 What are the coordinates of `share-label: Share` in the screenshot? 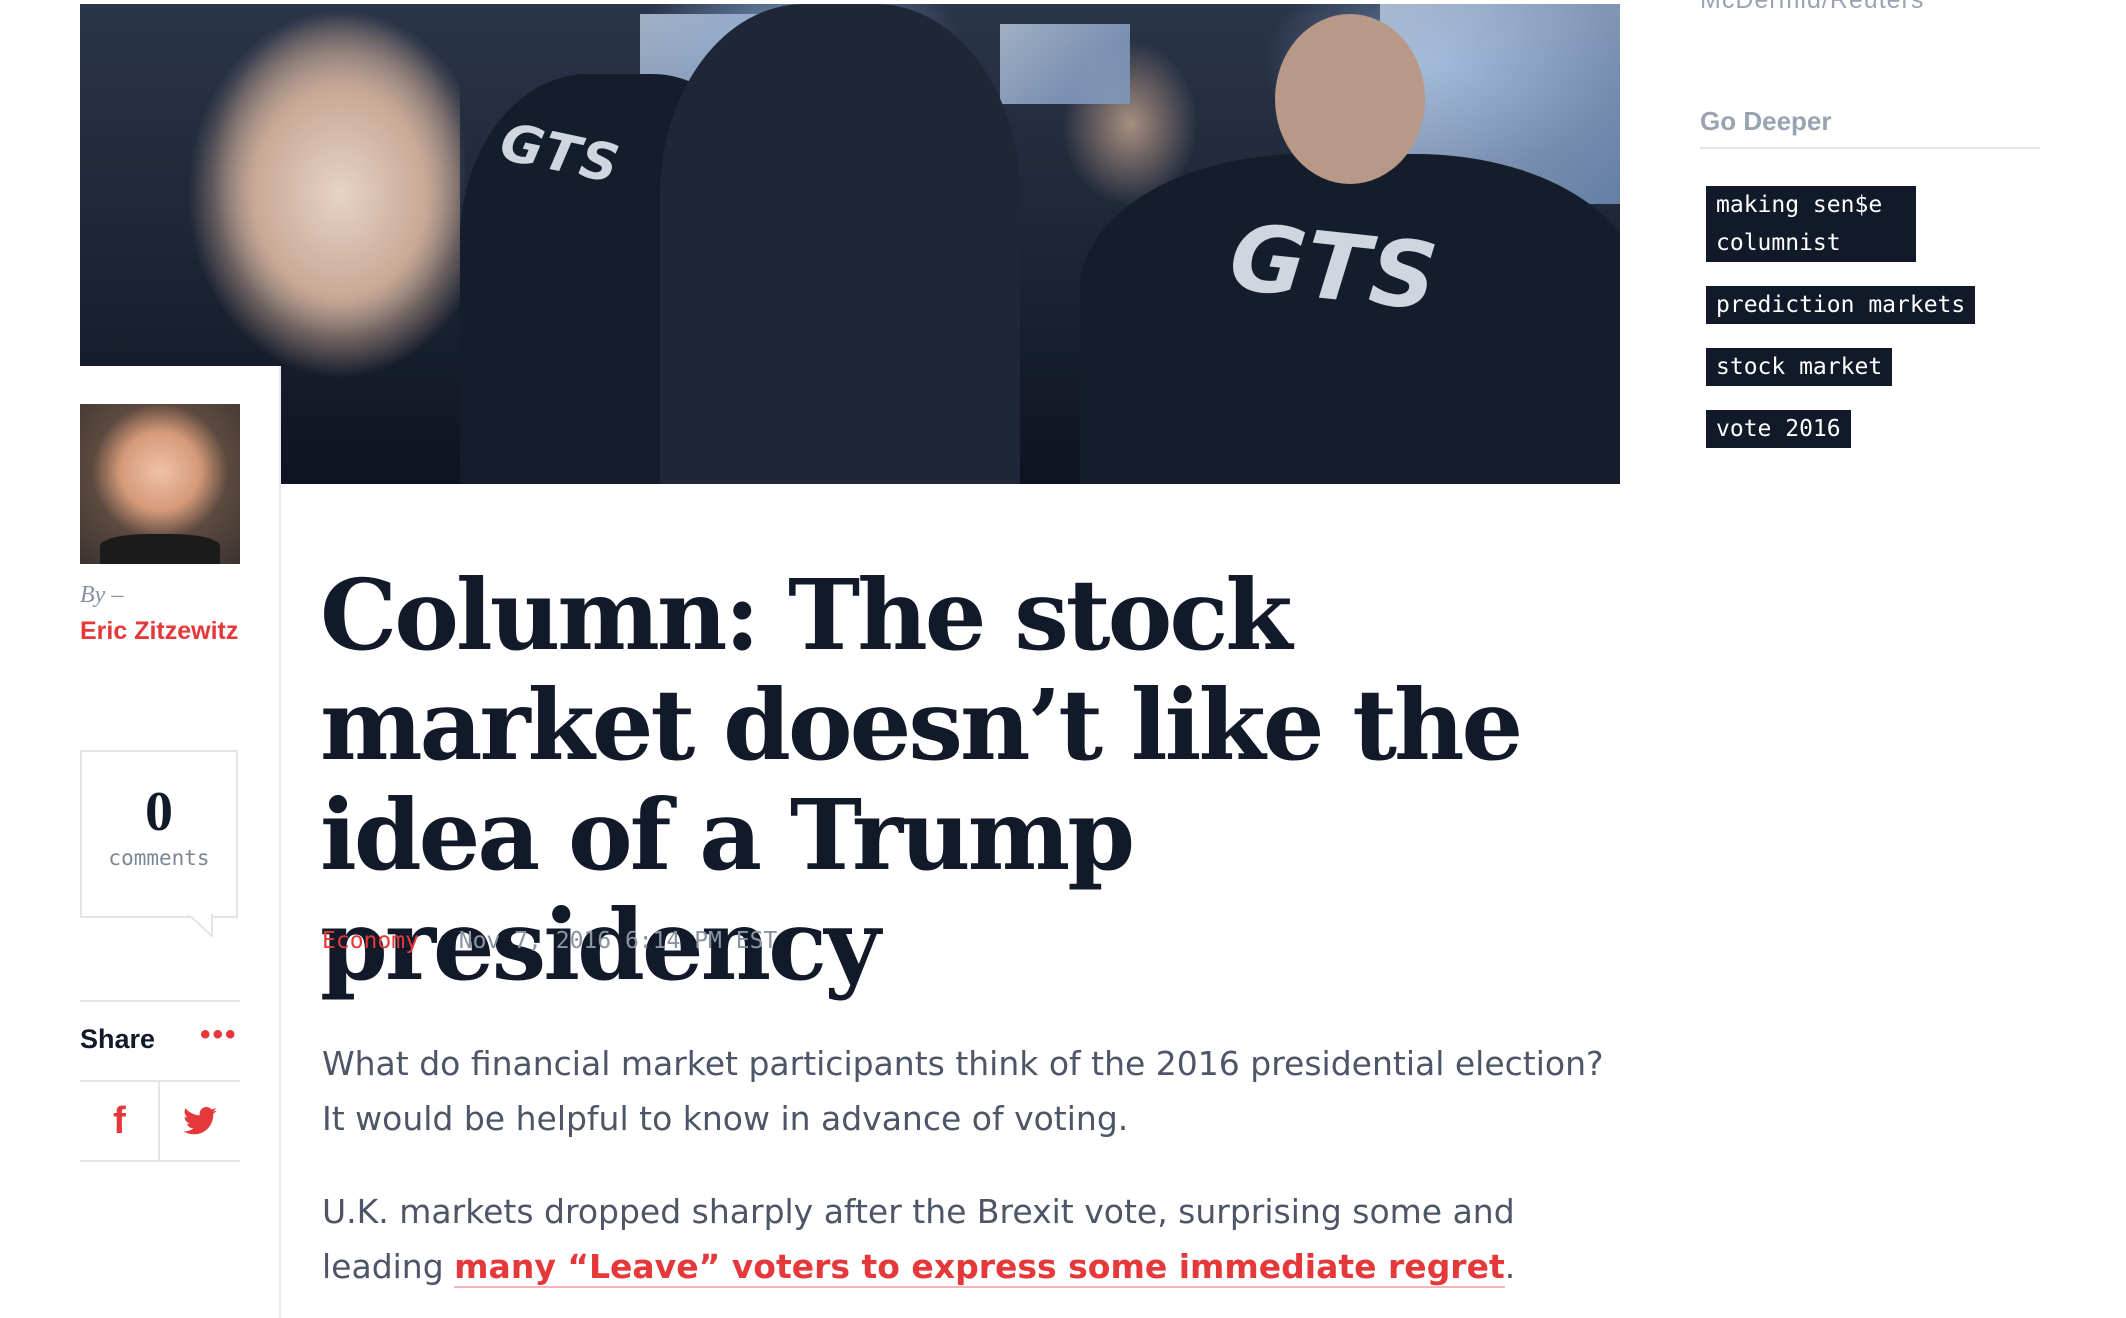 It's located at (118, 1039).